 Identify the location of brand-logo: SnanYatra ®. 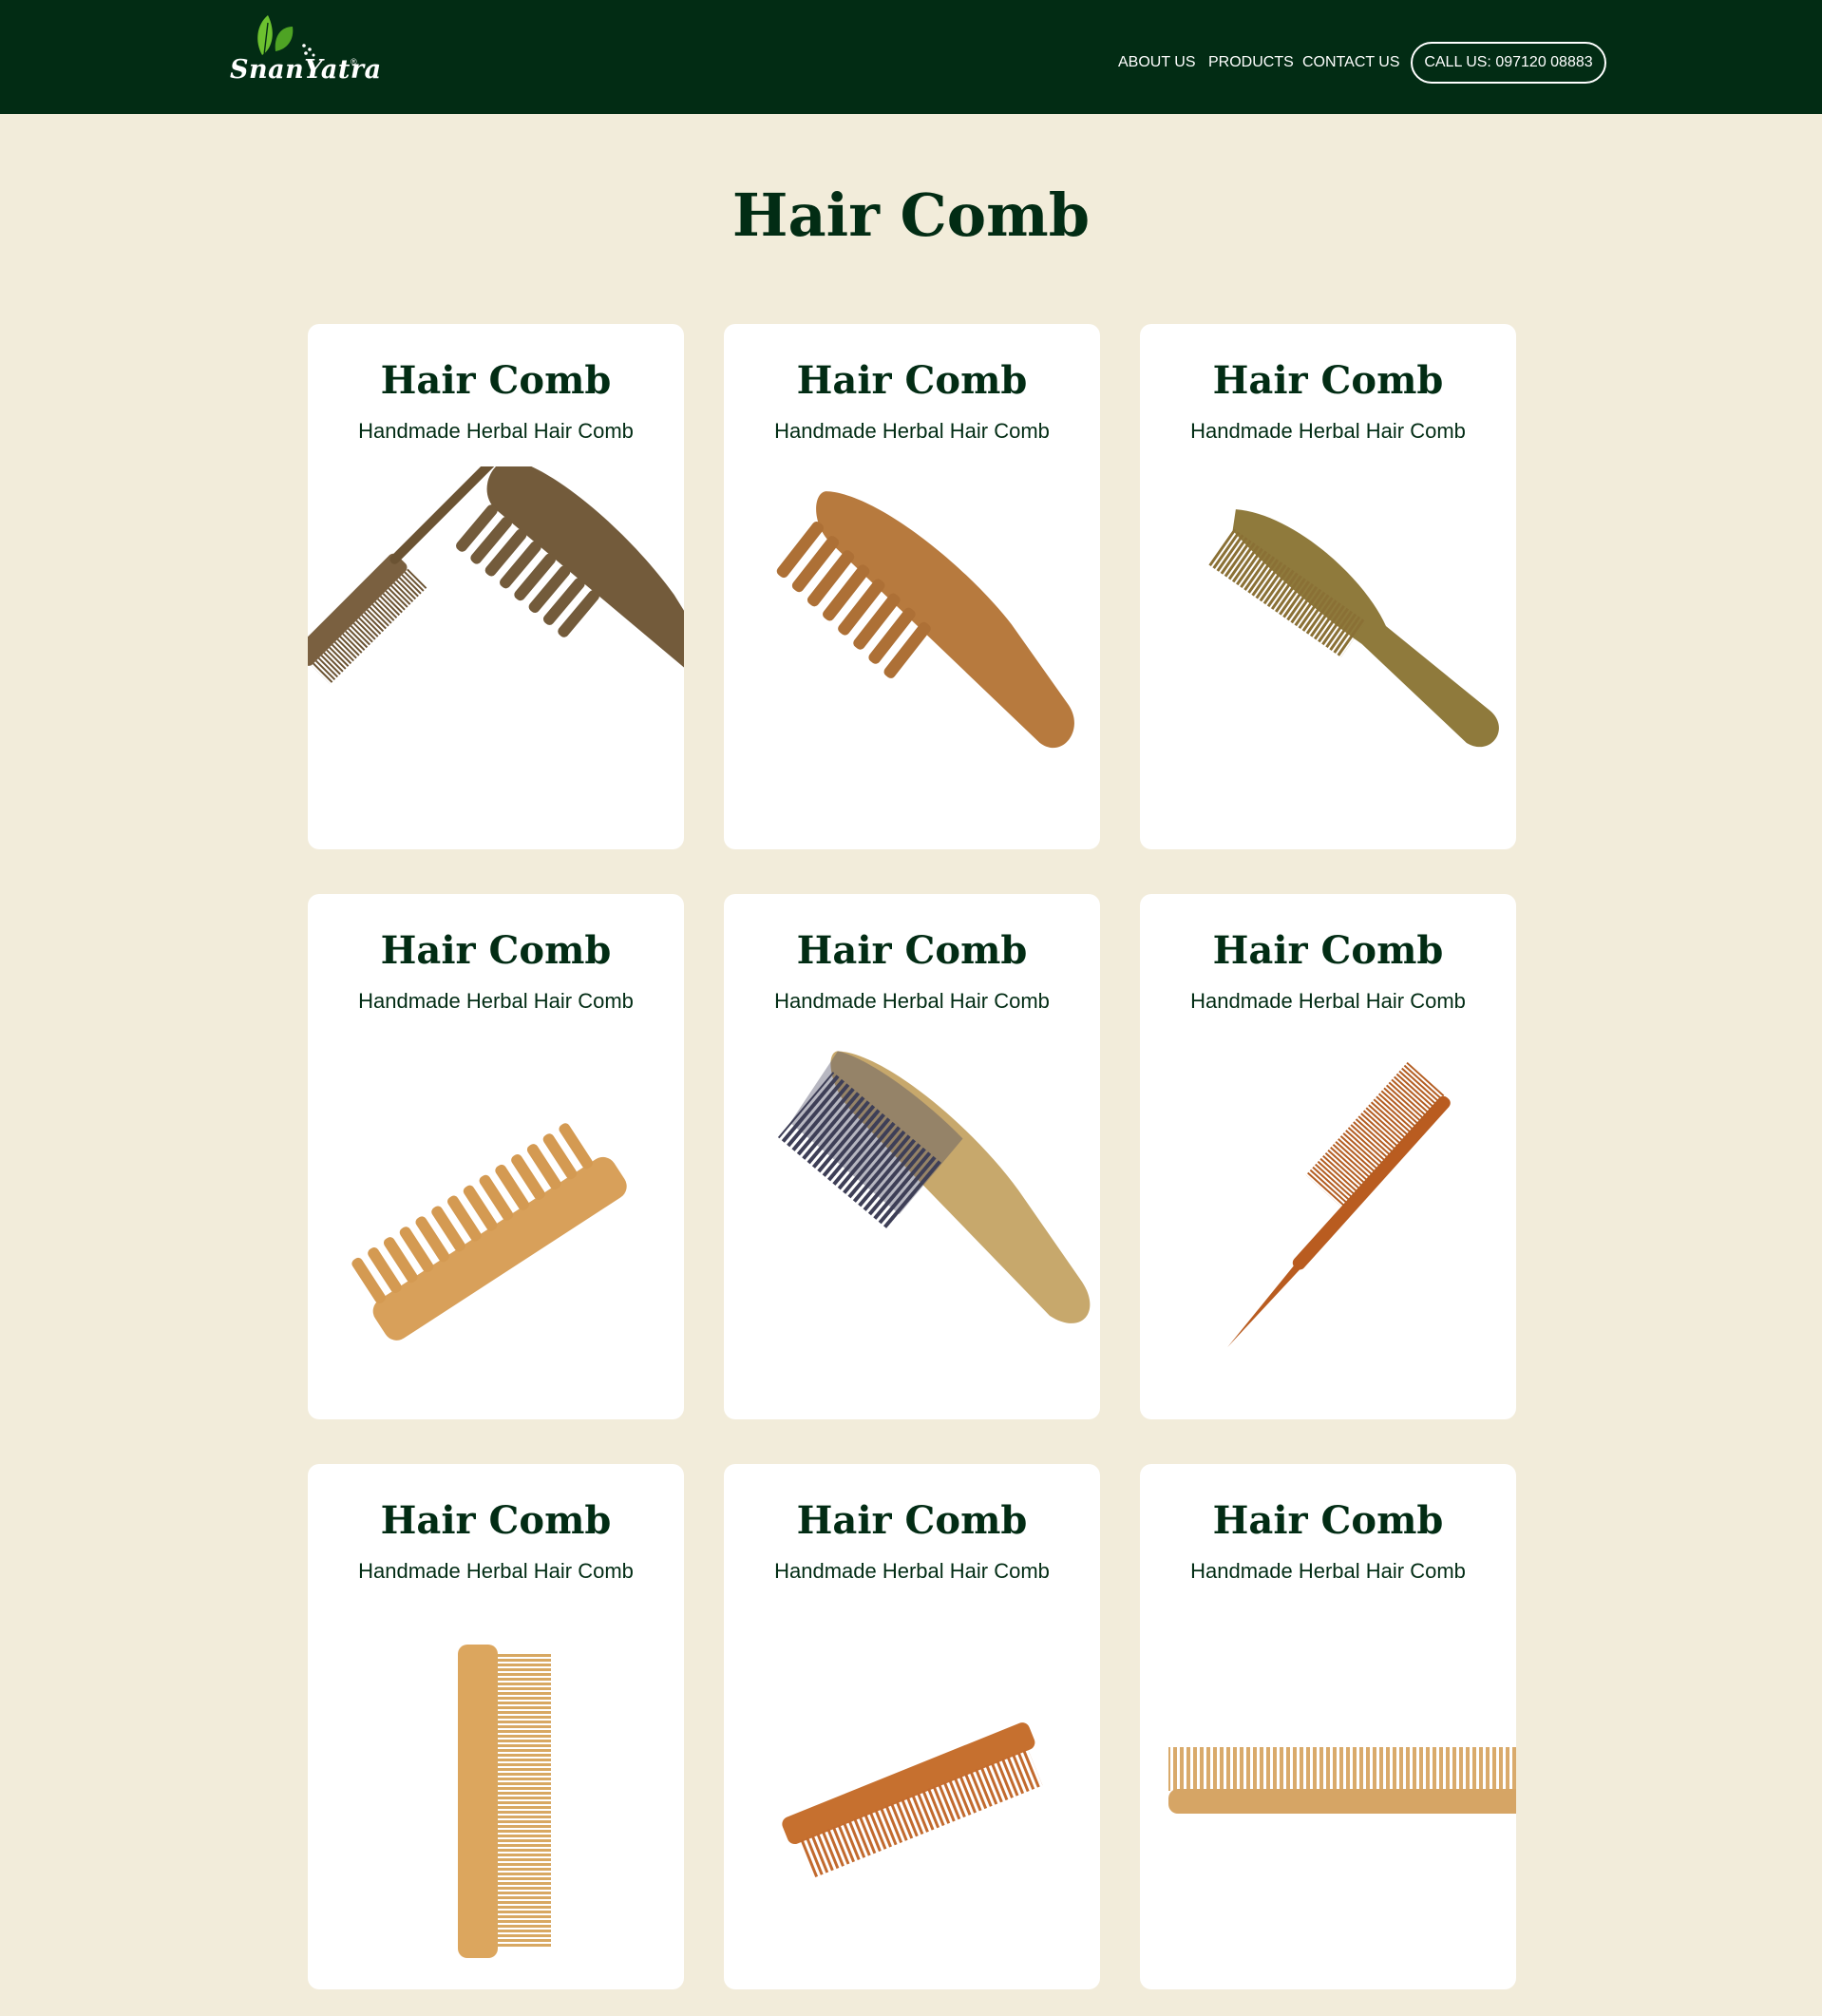
(303, 52).